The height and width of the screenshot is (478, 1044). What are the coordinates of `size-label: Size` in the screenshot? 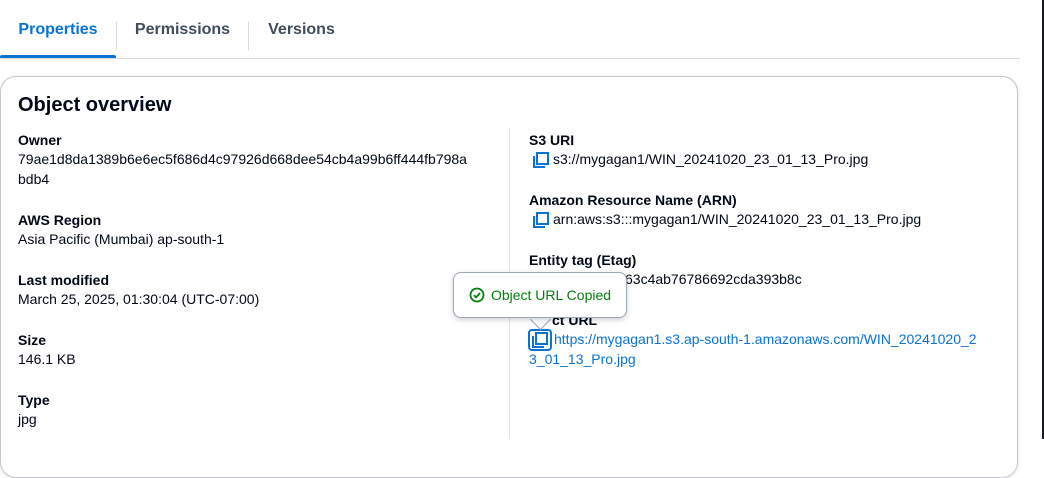 It's located at (32, 340).